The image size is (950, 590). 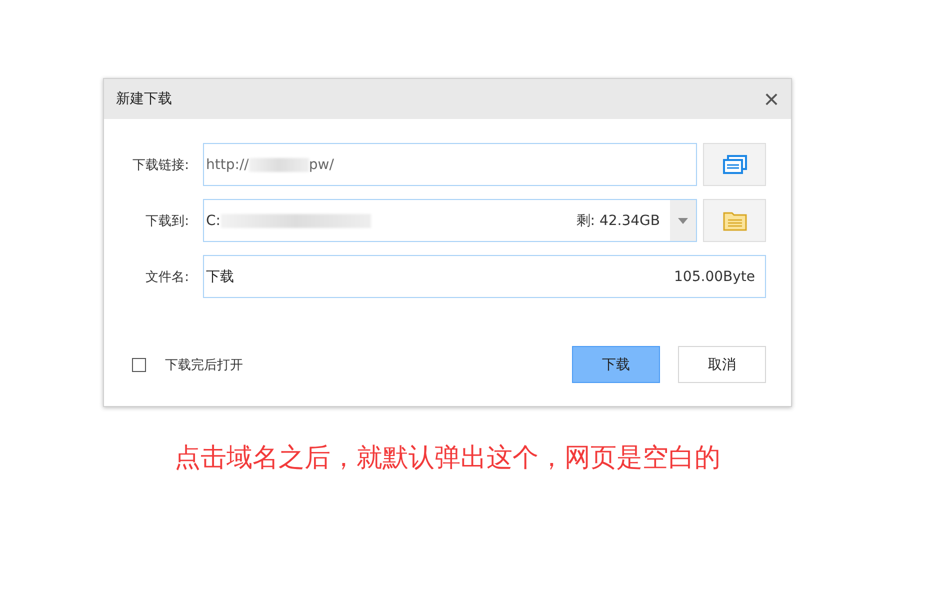 What do you see at coordinates (618, 221) in the screenshot?
I see `free-space: 剩: 42.34GB` at bounding box center [618, 221].